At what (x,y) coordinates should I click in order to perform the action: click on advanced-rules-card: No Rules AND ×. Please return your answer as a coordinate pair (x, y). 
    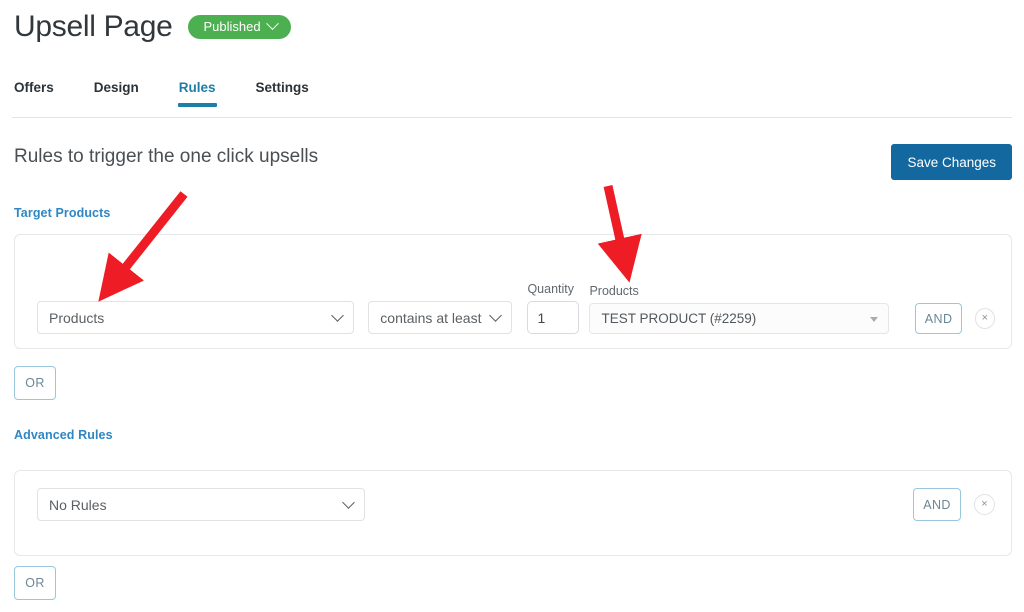
    Looking at the image, I should click on (513, 513).